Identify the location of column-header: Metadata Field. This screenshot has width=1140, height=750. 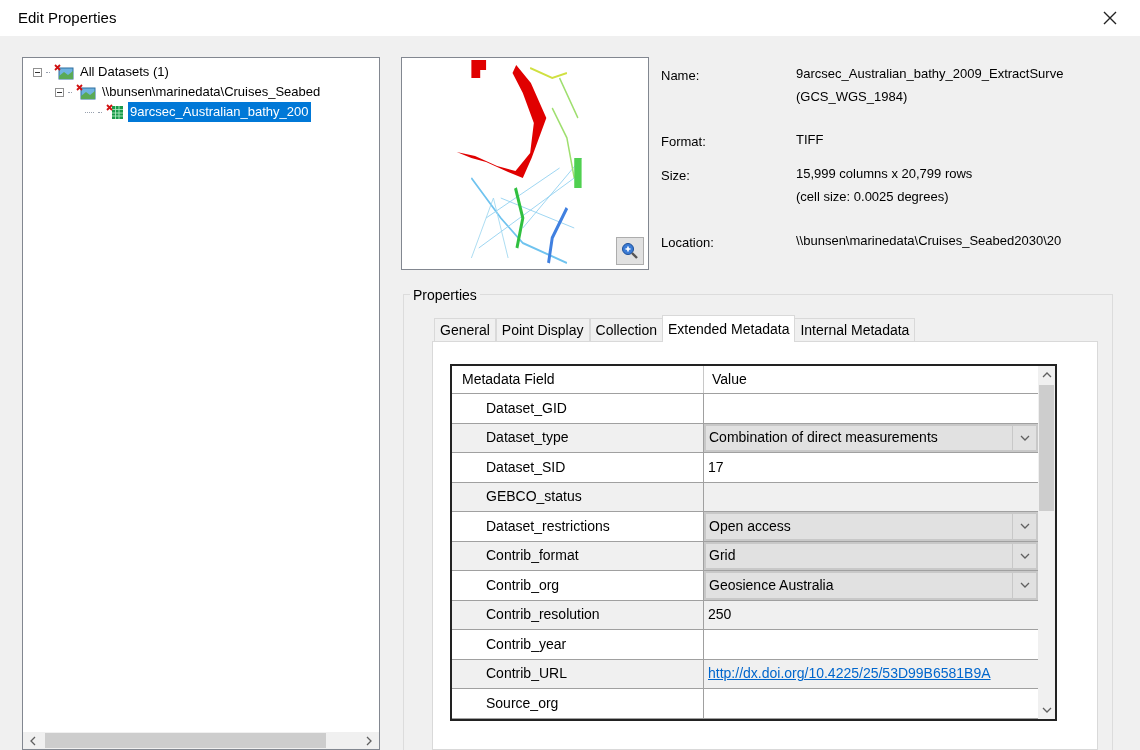
(578, 379).